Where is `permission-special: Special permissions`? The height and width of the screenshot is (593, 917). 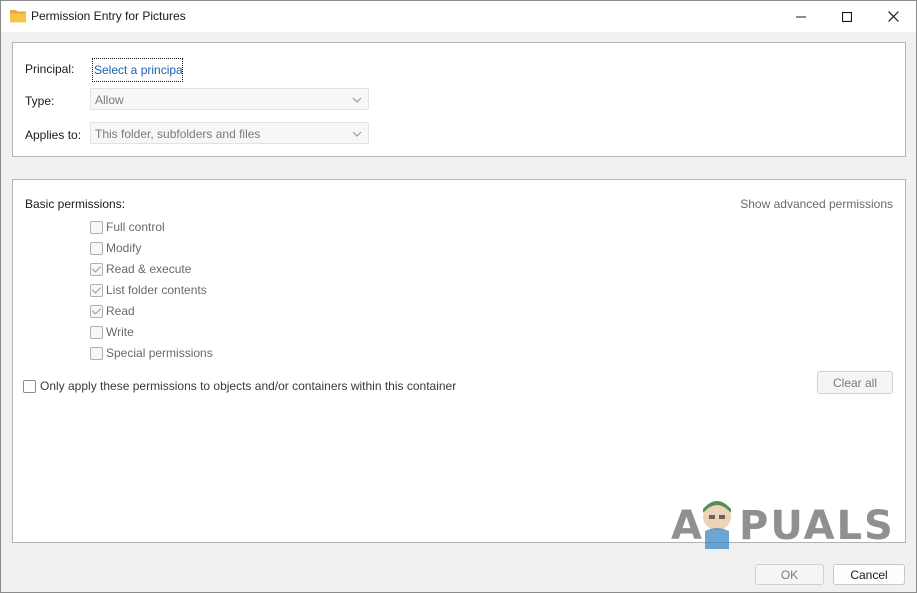
permission-special: Special permissions is located at coordinates (151, 353).